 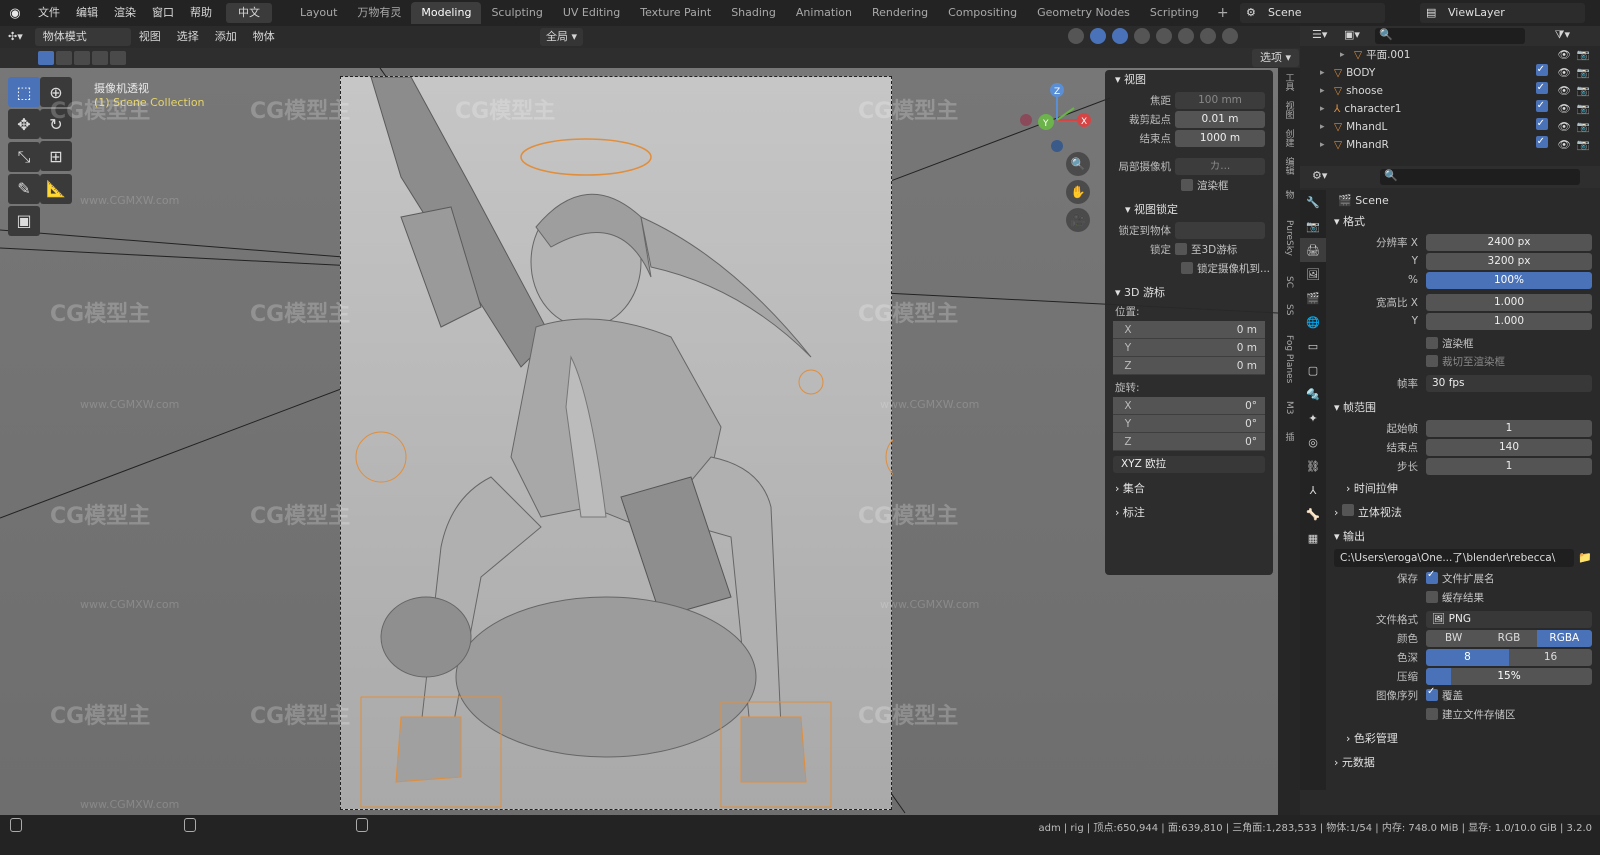 I want to click on overlay-icon, so click(x=1120, y=36).